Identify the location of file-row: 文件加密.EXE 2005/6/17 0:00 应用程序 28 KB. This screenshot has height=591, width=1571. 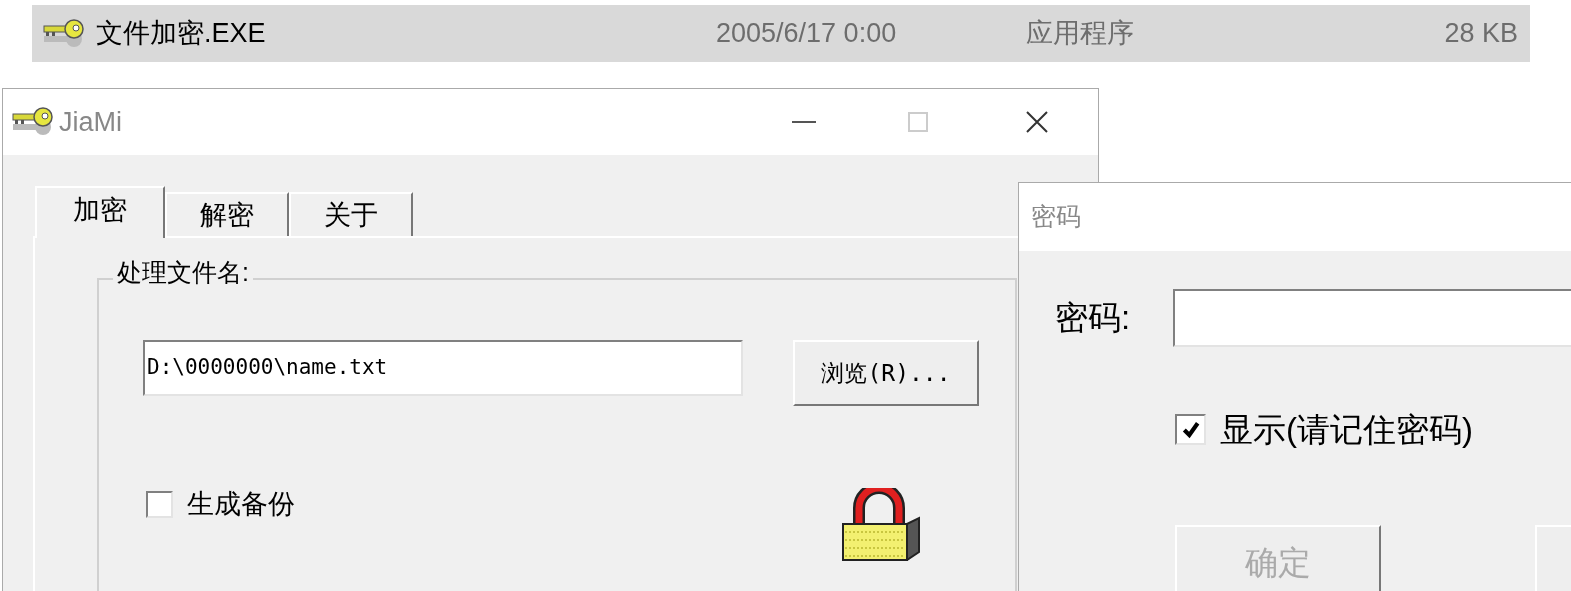
(781, 33).